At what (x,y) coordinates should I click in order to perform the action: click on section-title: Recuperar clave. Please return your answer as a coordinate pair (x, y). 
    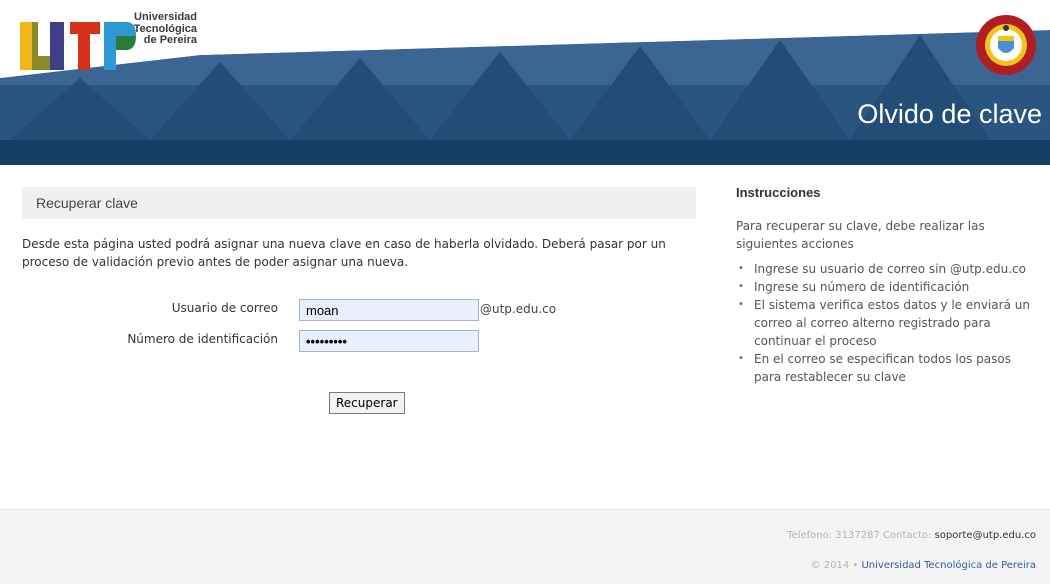
    Looking at the image, I should click on (87, 203).